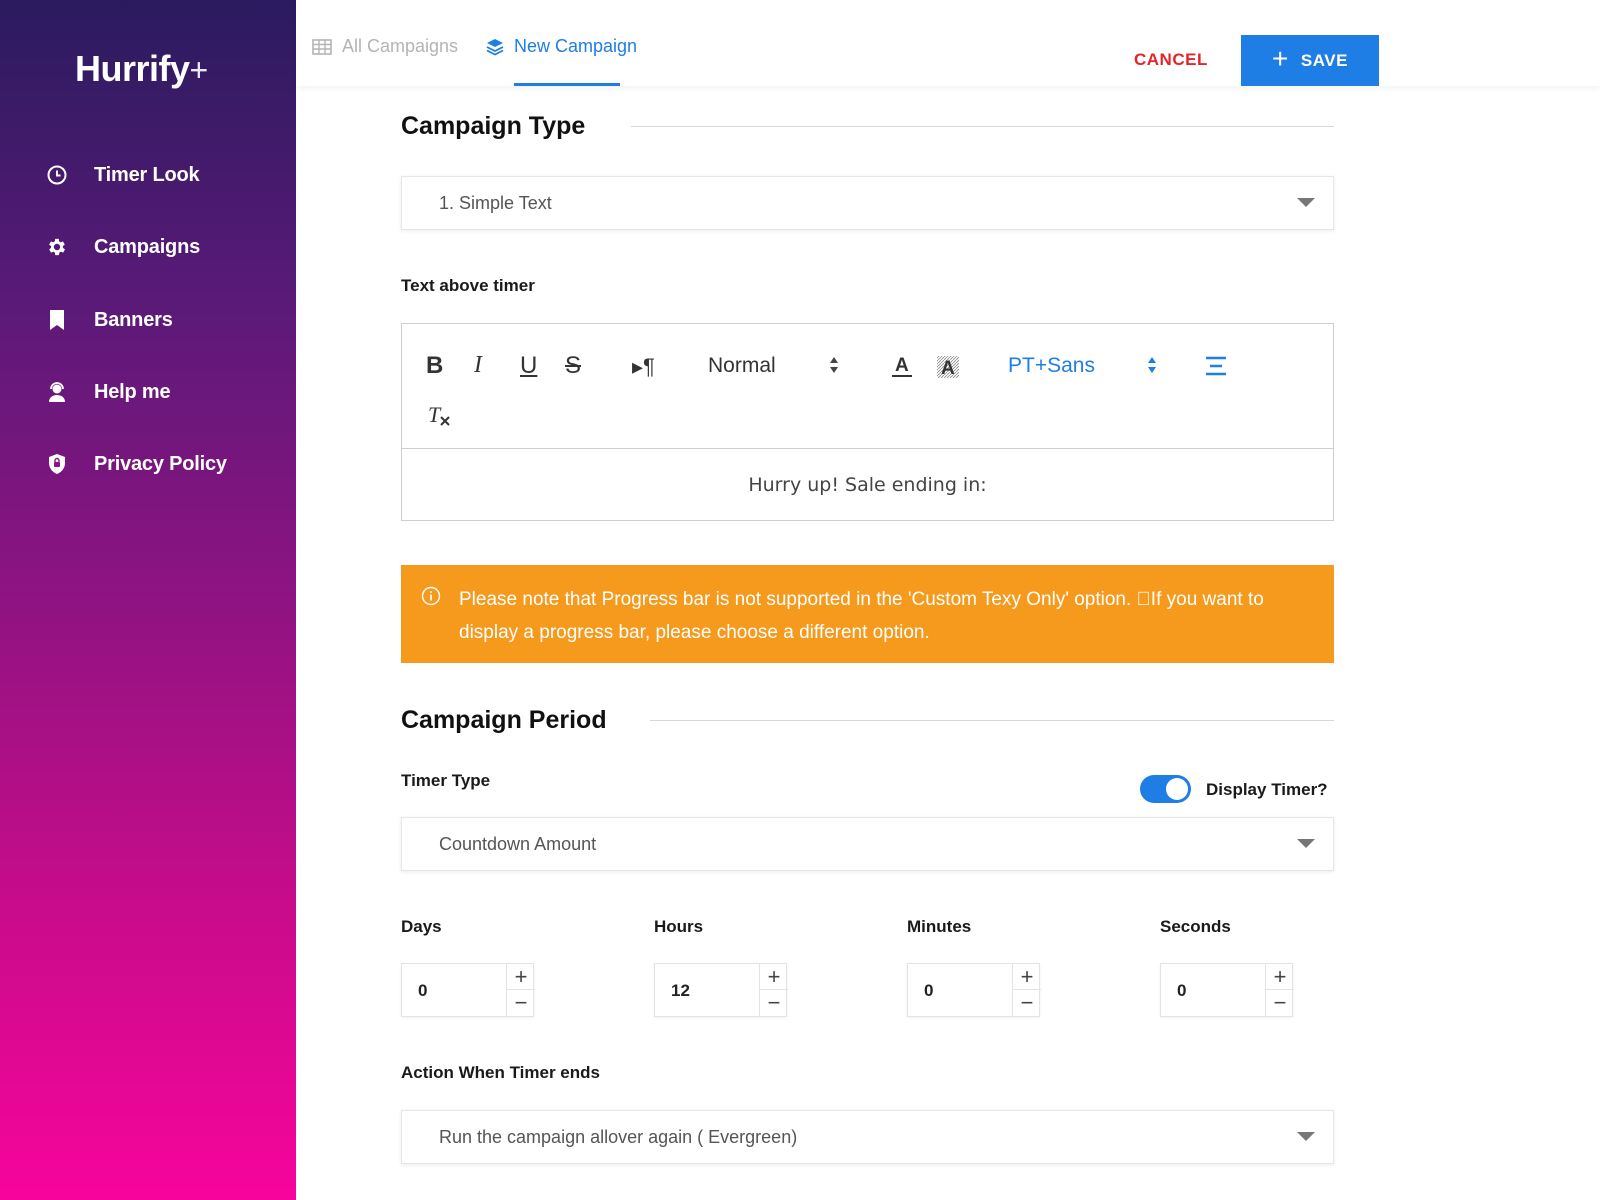 Image resolution: width=1600 pixels, height=1200 pixels. I want to click on minutes-stepper: 0 + −, so click(974, 990).